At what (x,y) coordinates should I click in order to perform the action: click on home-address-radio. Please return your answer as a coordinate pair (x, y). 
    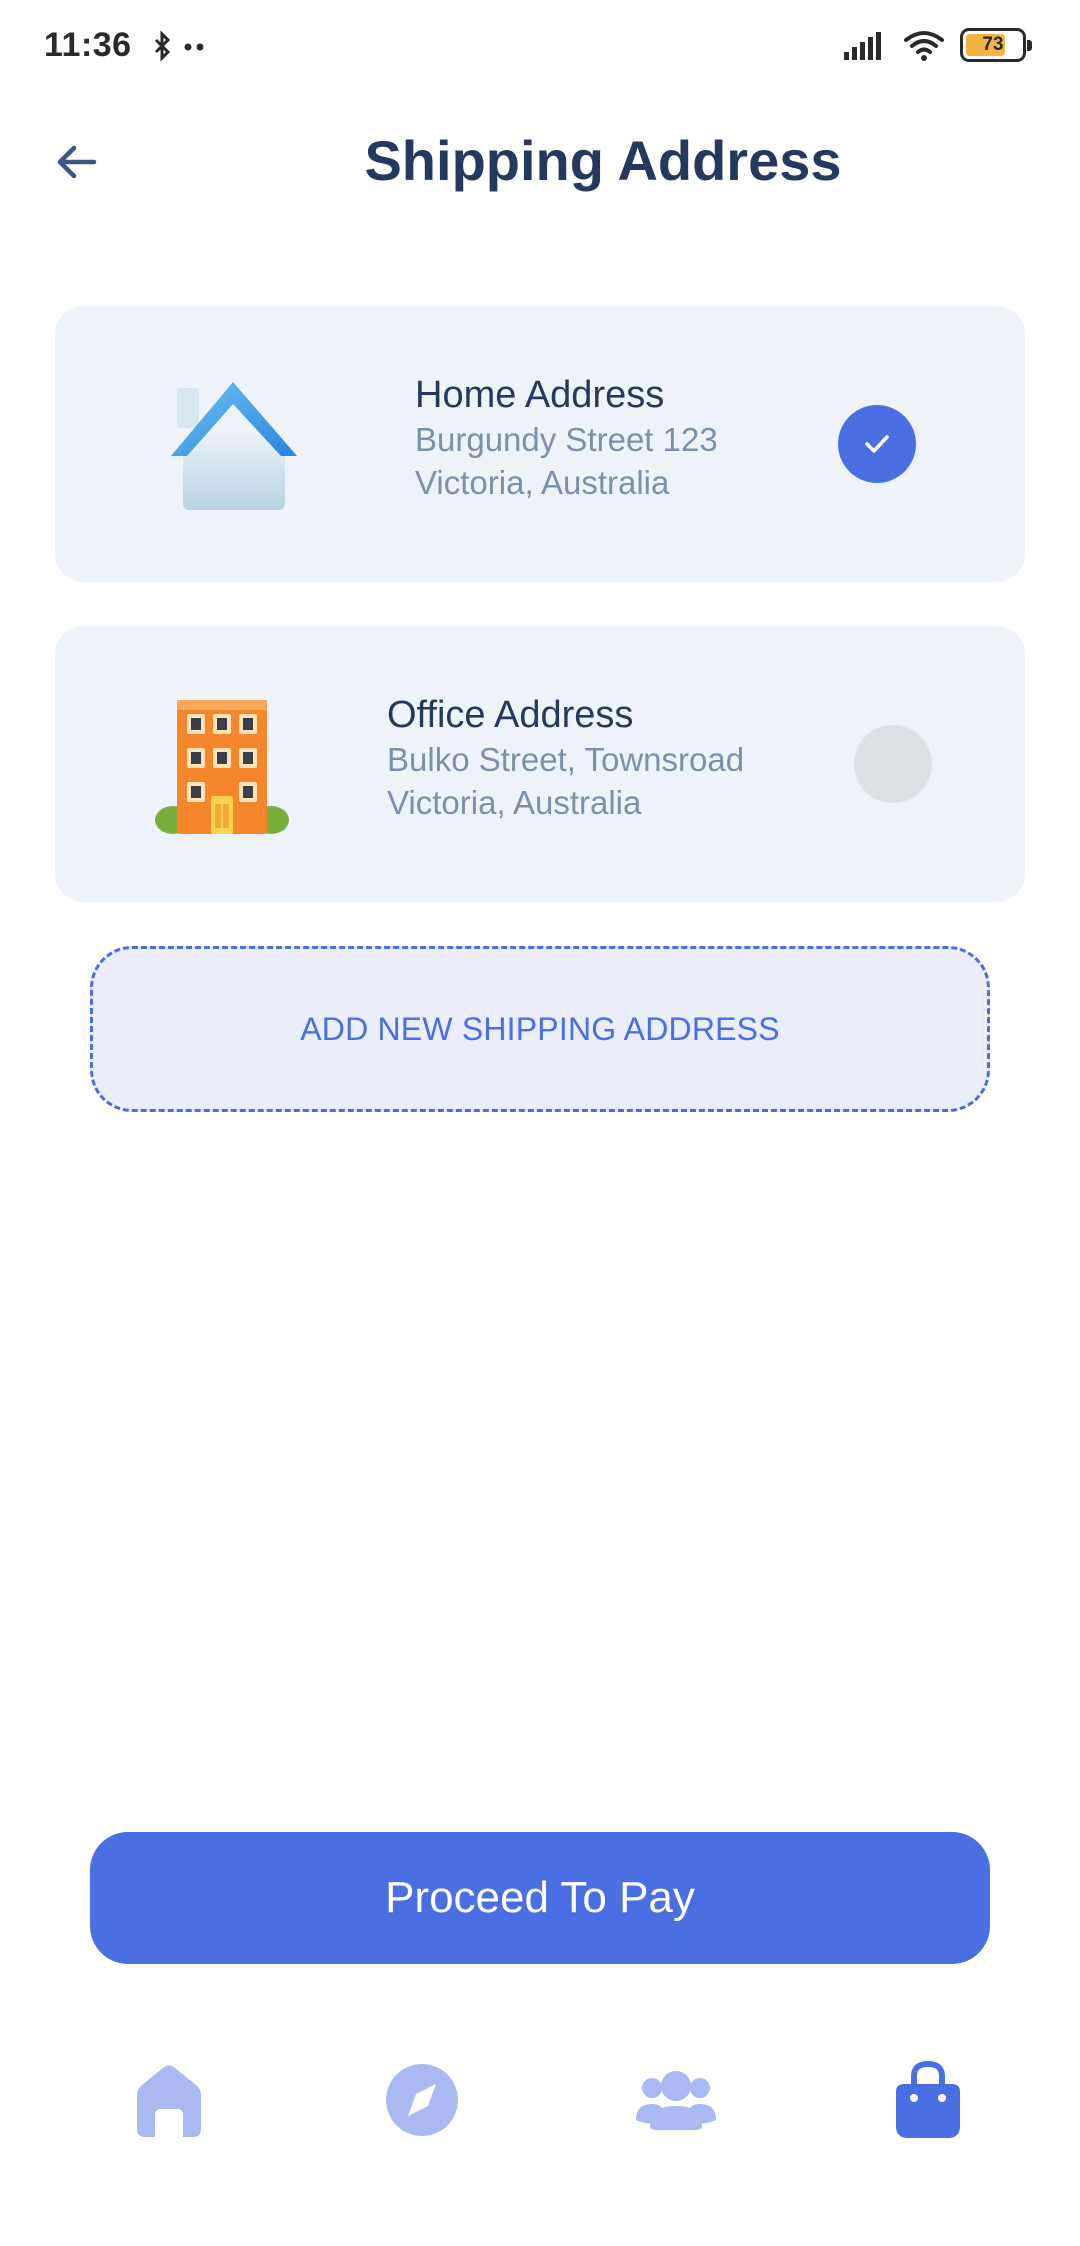
    Looking at the image, I should click on (877, 444).